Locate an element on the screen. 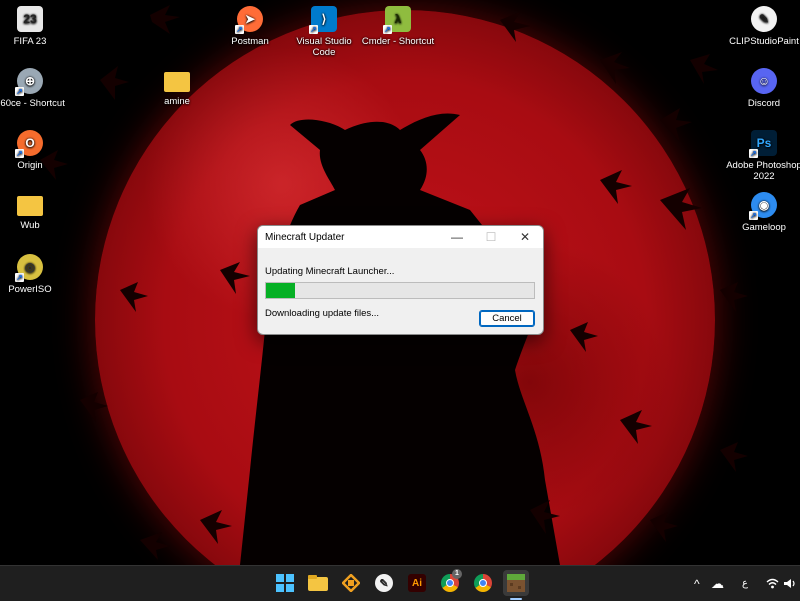 The width and height of the screenshot is (800, 601). chrome-button-1: 1 is located at coordinates (450, 581).